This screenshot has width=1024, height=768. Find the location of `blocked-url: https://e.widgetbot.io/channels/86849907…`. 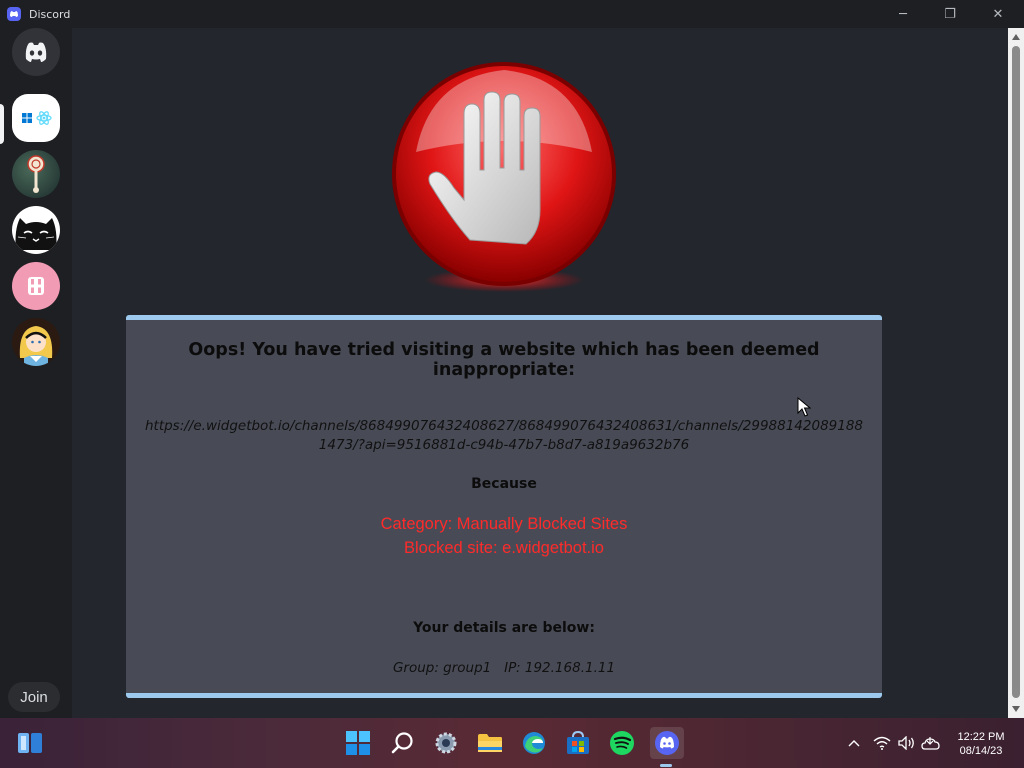

blocked-url: https://e.widgetbot.io/channels/86849907… is located at coordinates (504, 436).